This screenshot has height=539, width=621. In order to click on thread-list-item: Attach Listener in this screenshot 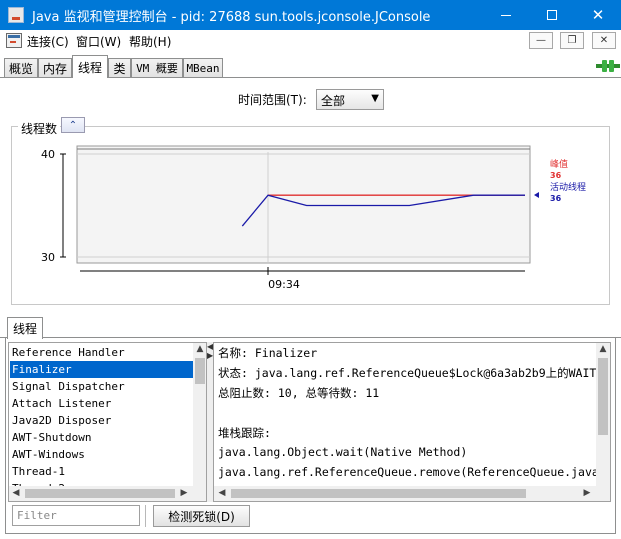, I will do `click(101, 403)`.